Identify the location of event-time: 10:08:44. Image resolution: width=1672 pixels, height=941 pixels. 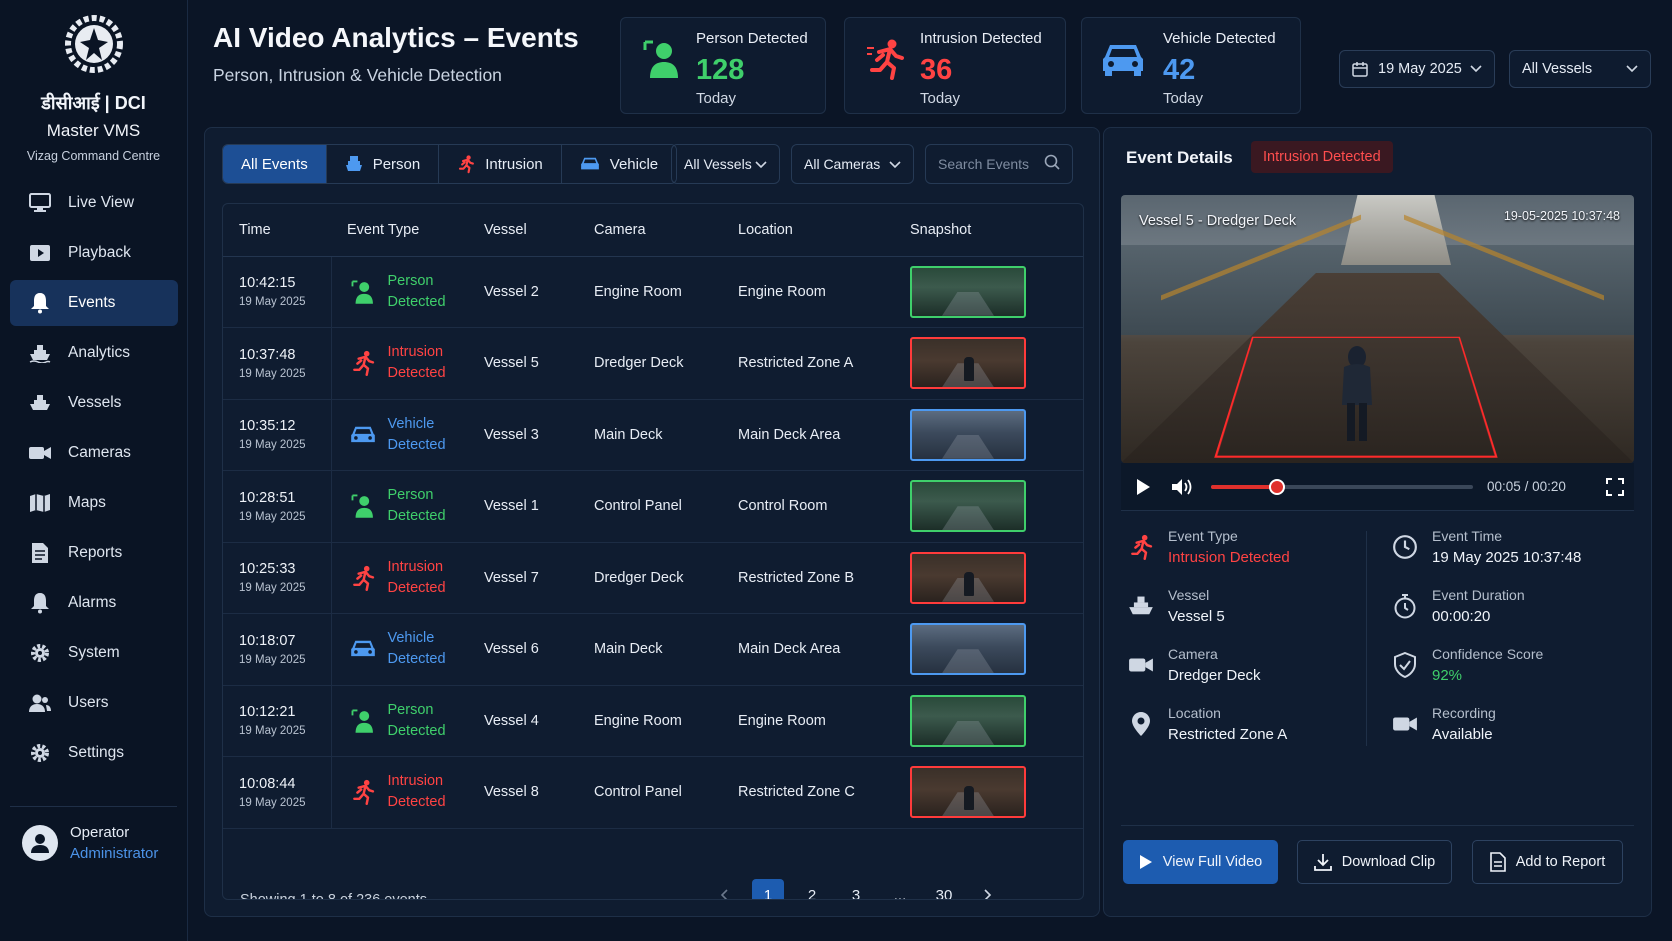
(267, 783).